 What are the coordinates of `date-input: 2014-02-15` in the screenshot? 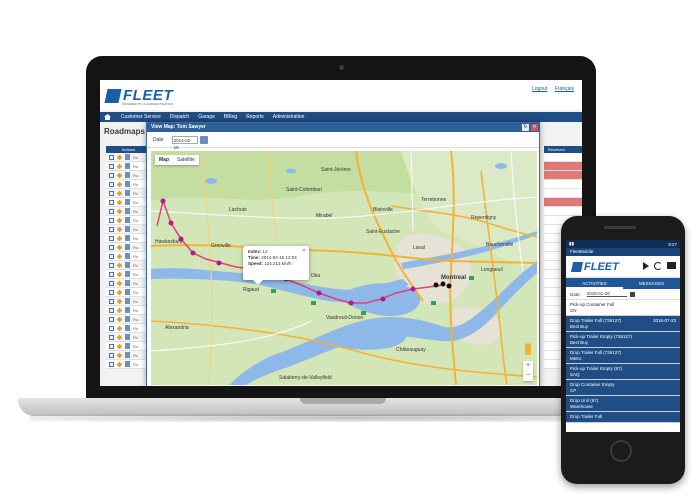 It's located at (184, 142).